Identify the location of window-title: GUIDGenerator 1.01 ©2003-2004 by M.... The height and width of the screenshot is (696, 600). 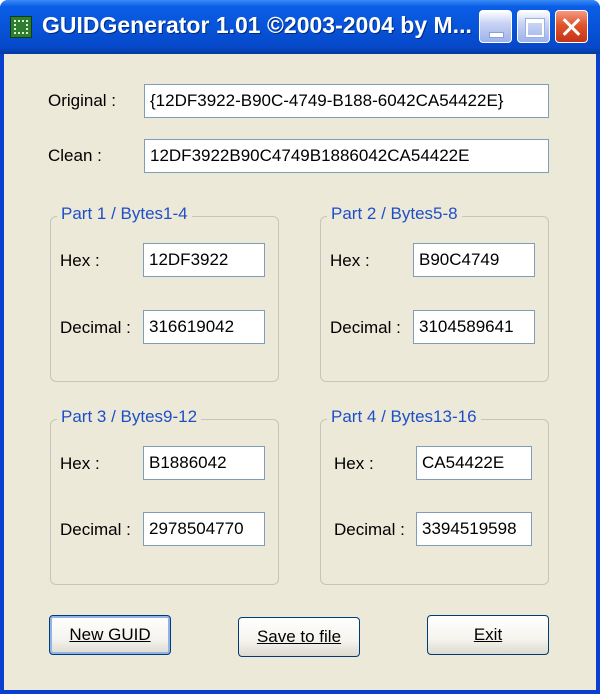
(257, 25).